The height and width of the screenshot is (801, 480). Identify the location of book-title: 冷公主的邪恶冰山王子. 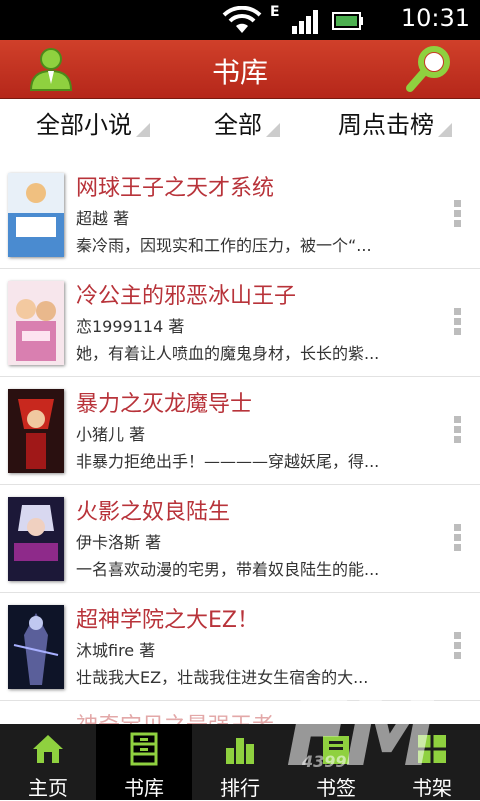
(186, 296).